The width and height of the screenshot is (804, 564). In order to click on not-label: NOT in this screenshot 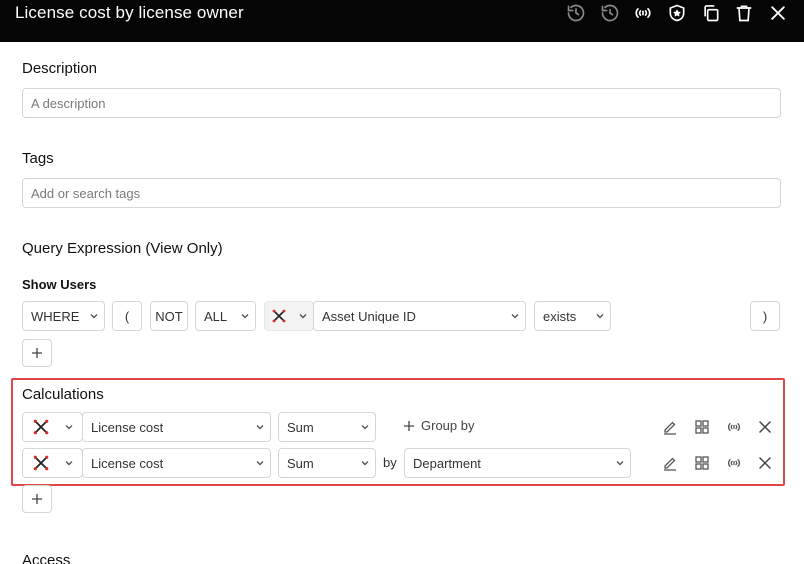, I will do `click(169, 316)`.